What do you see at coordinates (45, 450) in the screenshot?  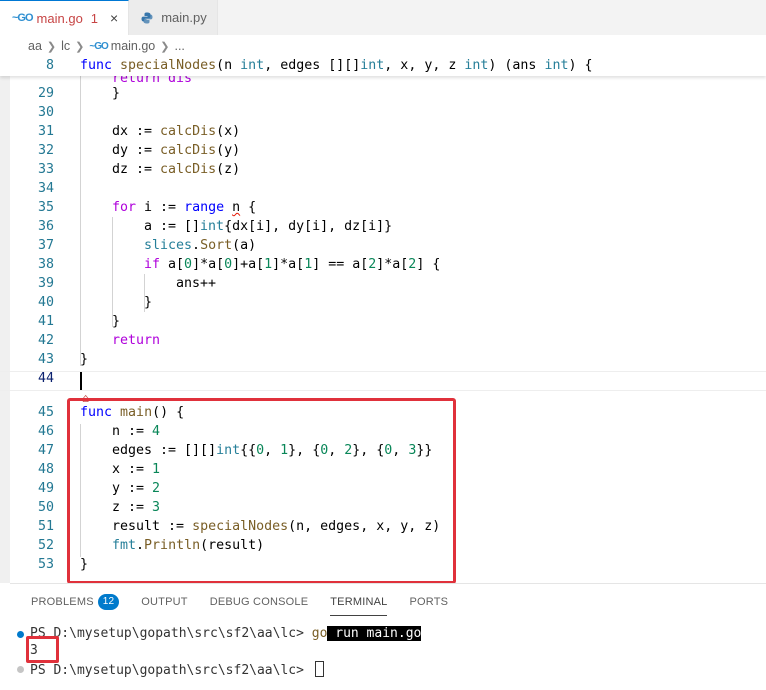 I see `line-number: 47` at bounding box center [45, 450].